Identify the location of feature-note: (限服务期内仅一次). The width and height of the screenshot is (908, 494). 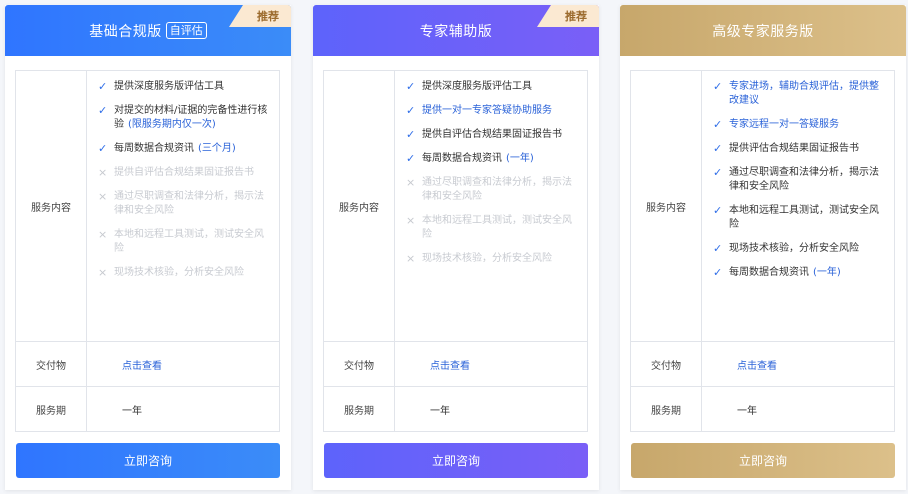
(172, 124).